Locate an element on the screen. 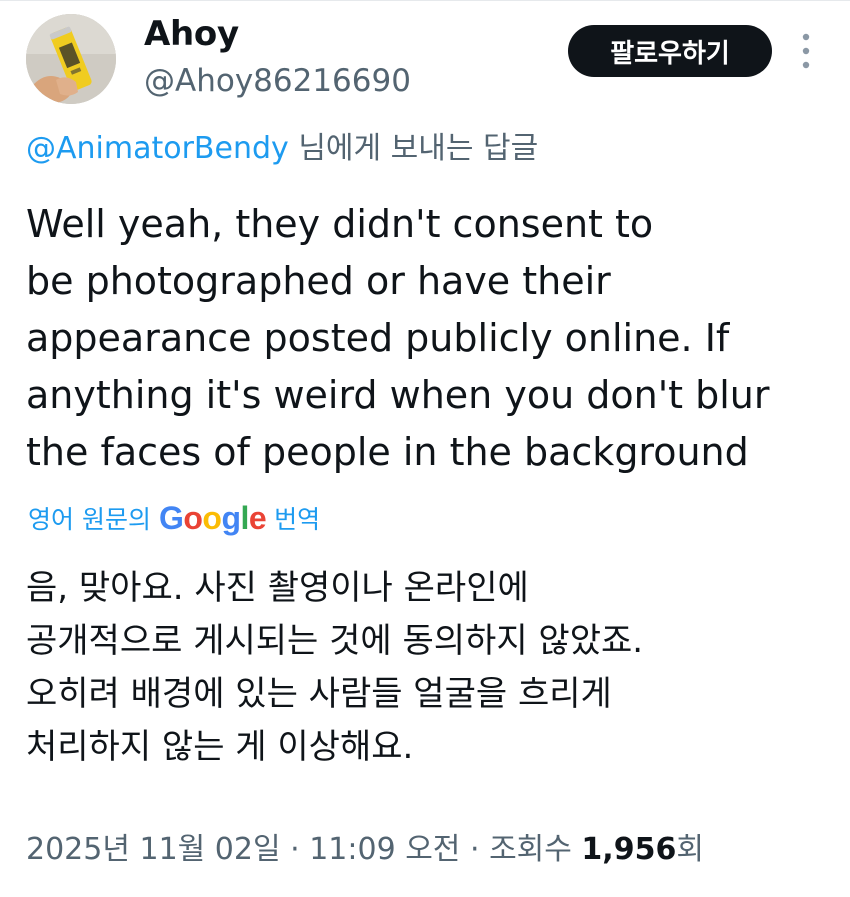 This screenshot has height=897, width=850. google-logo: Google is located at coordinates (212, 517).